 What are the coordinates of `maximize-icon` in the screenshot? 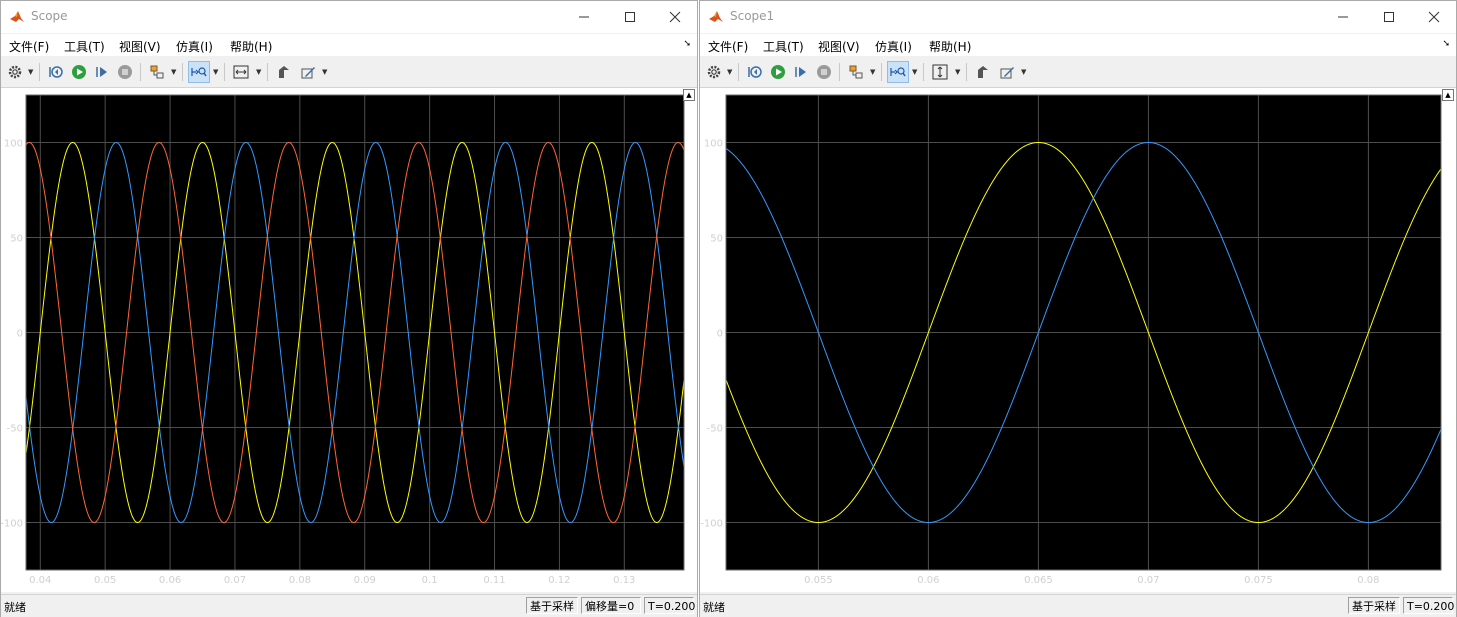 It's located at (630, 17).